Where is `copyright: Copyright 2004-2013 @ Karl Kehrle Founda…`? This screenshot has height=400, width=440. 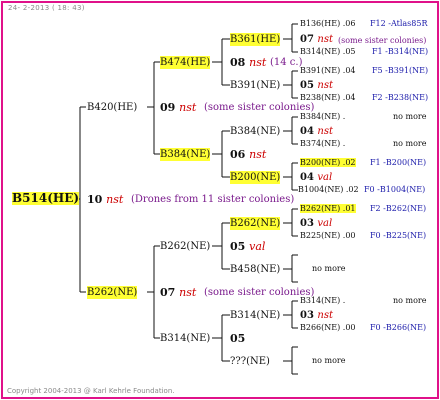 copyright: Copyright 2004-2013 @ Karl Kehrle Founda… is located at coordinates (91, 391).